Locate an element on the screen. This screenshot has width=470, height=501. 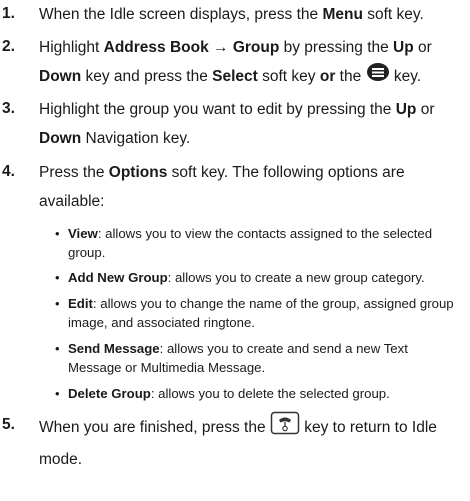
text-run: When you are finished, press the is located at coordinates (154, 428).